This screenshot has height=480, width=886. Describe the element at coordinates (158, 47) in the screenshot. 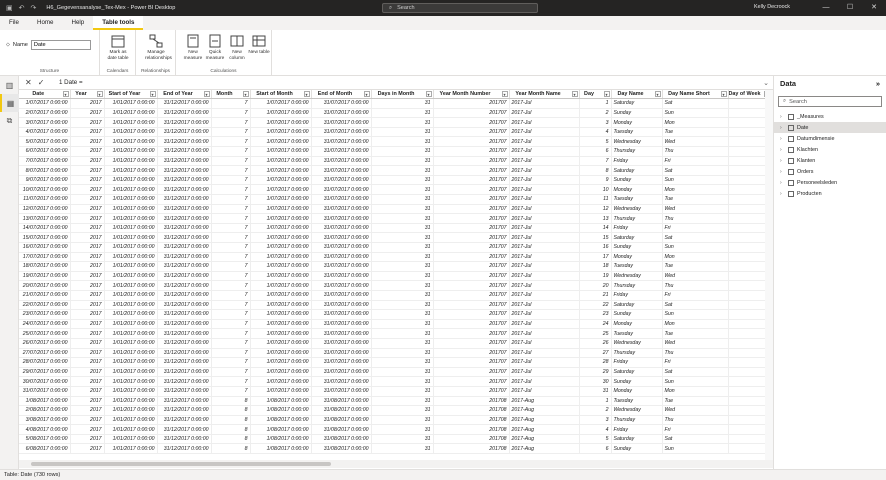

I see `manage-relationships-button: Manage relationships` at that location.